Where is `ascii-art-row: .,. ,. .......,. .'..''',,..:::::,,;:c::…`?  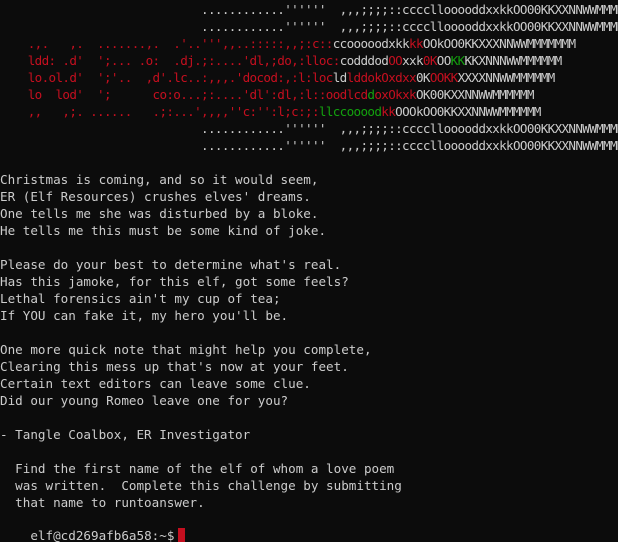 ascii-art-row: .,. ,. .......,. .'..''',,..:::::,,;:c::… is located at coordinates (288, 43).